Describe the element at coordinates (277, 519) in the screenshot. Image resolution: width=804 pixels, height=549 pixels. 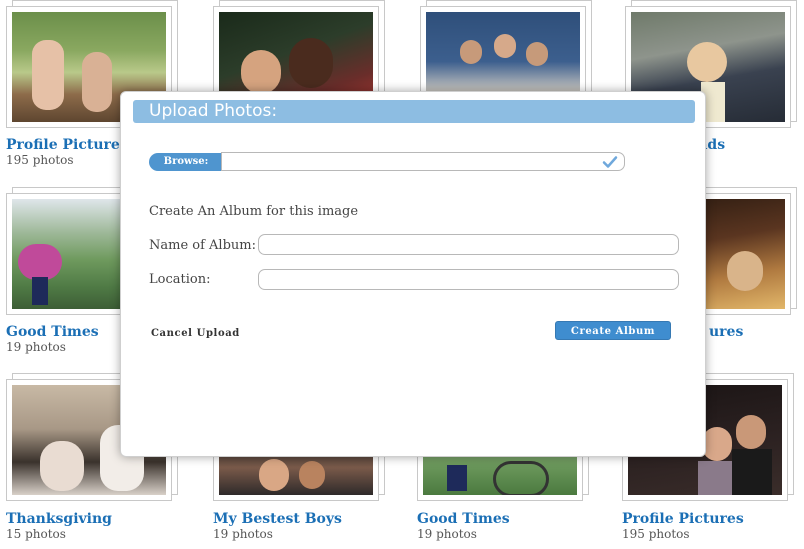
I see `album-title: My Bestest Boys` at that location.